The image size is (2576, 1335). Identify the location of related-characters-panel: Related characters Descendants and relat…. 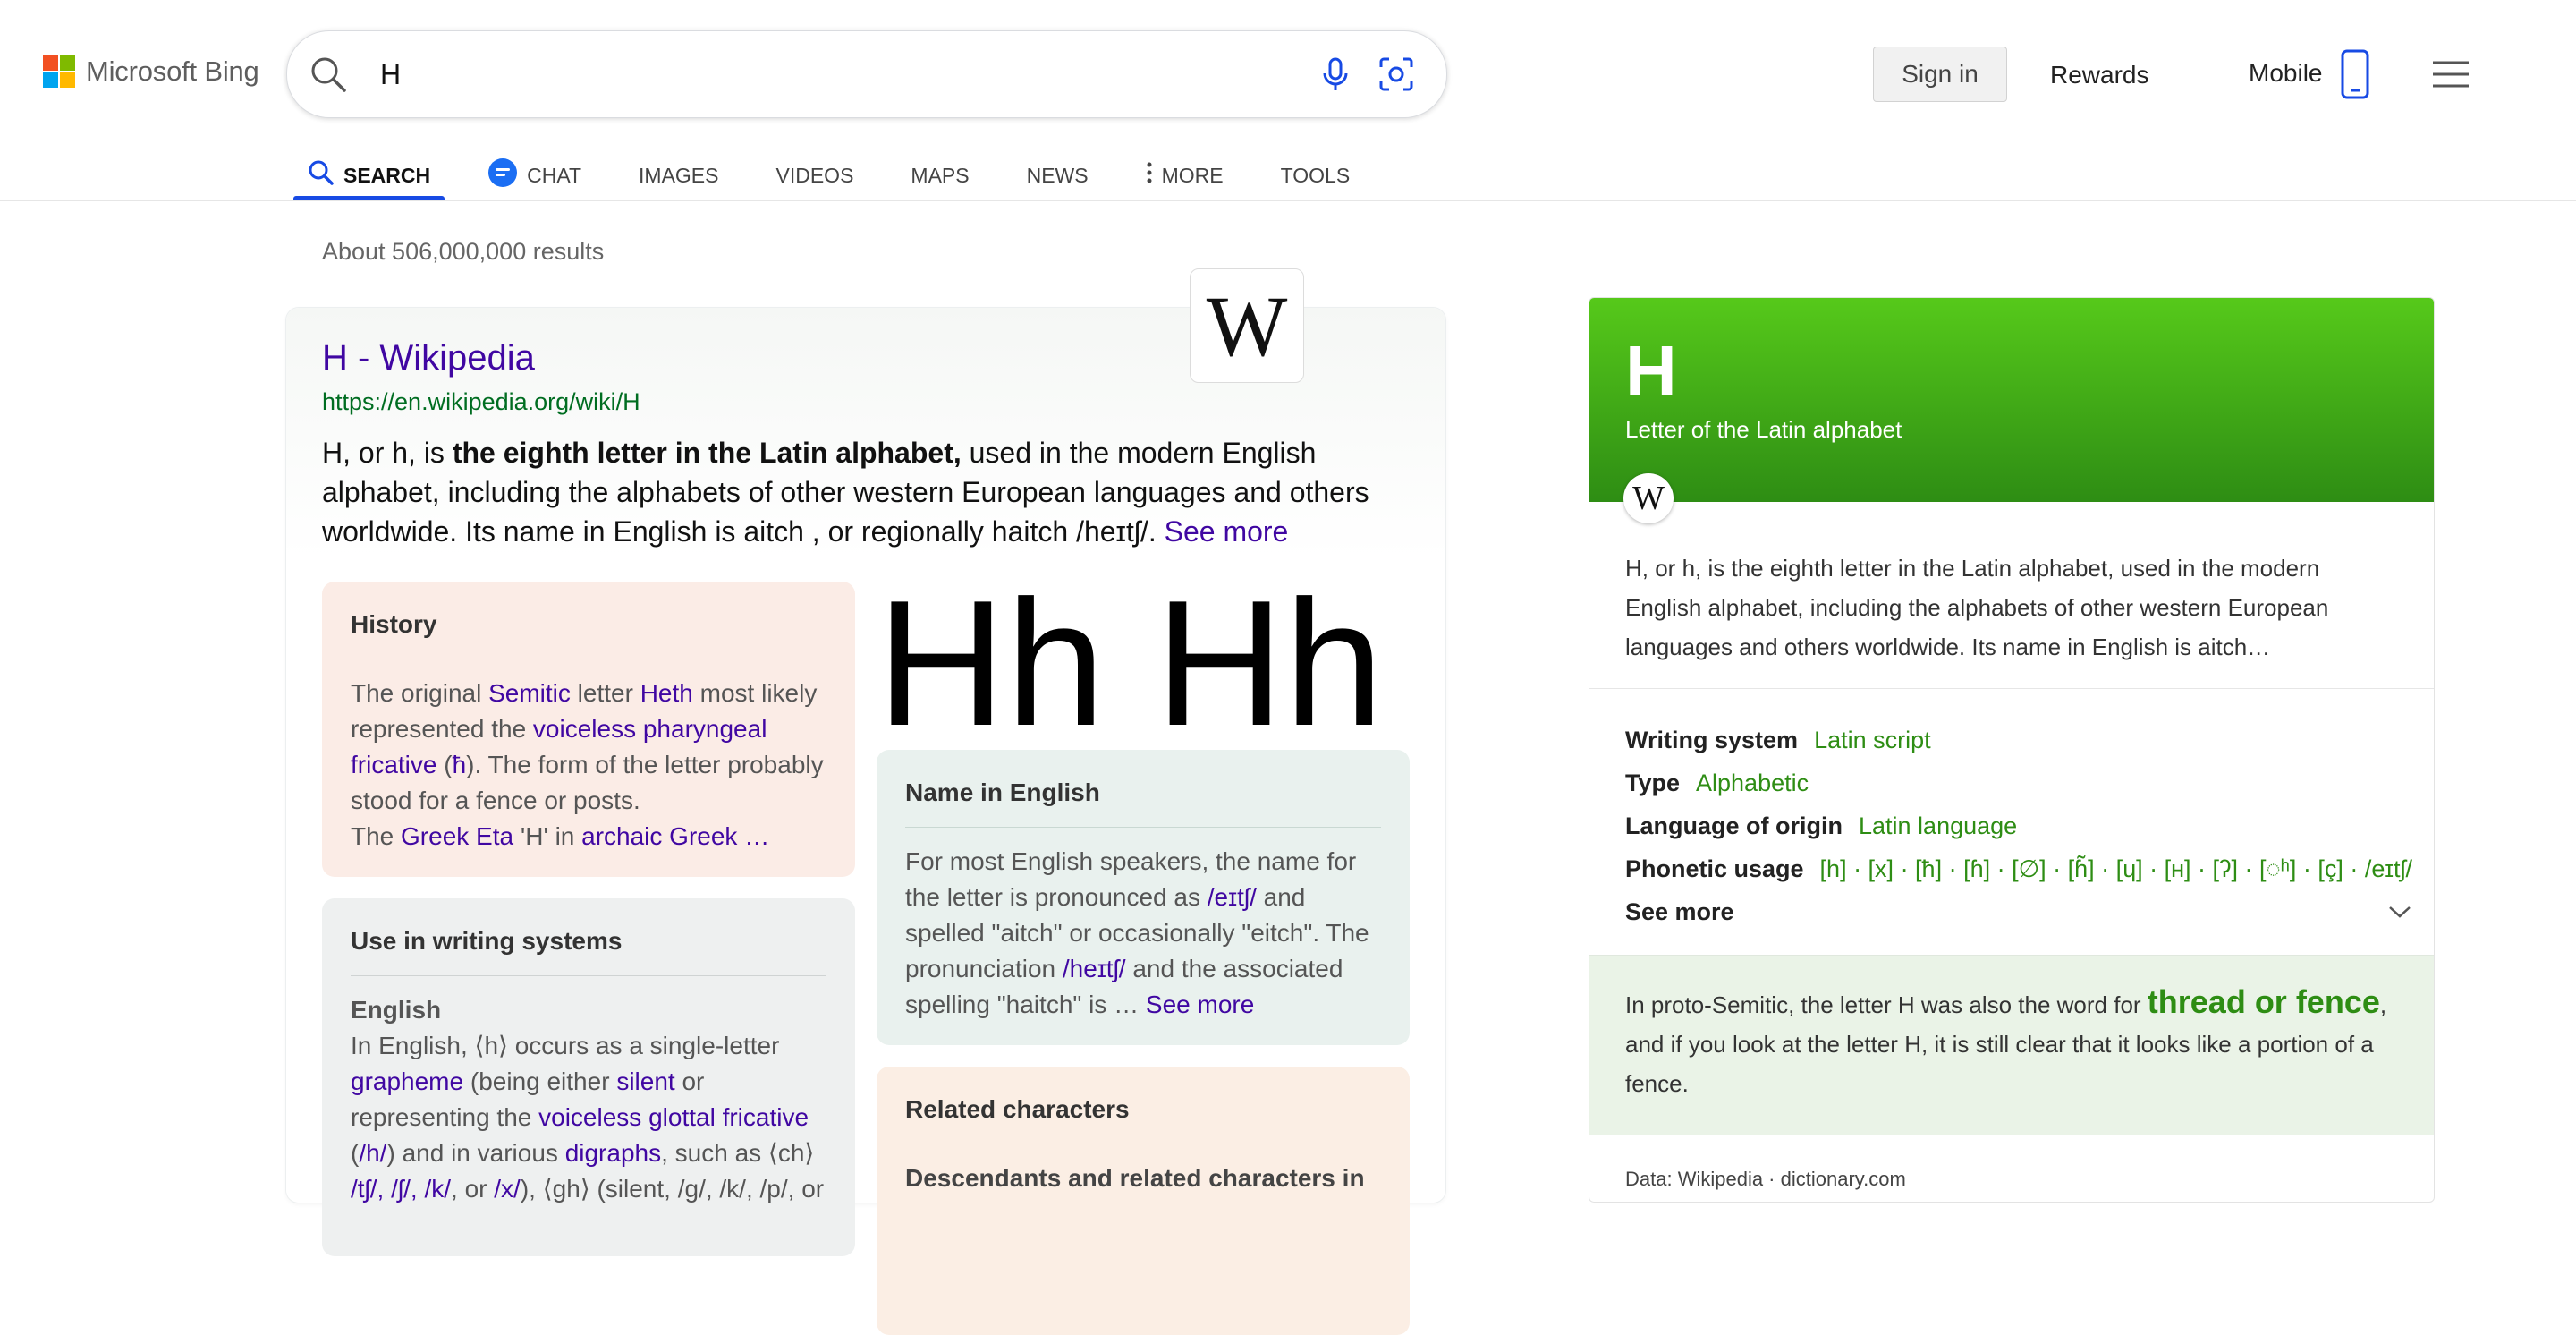
(1143, 1201).